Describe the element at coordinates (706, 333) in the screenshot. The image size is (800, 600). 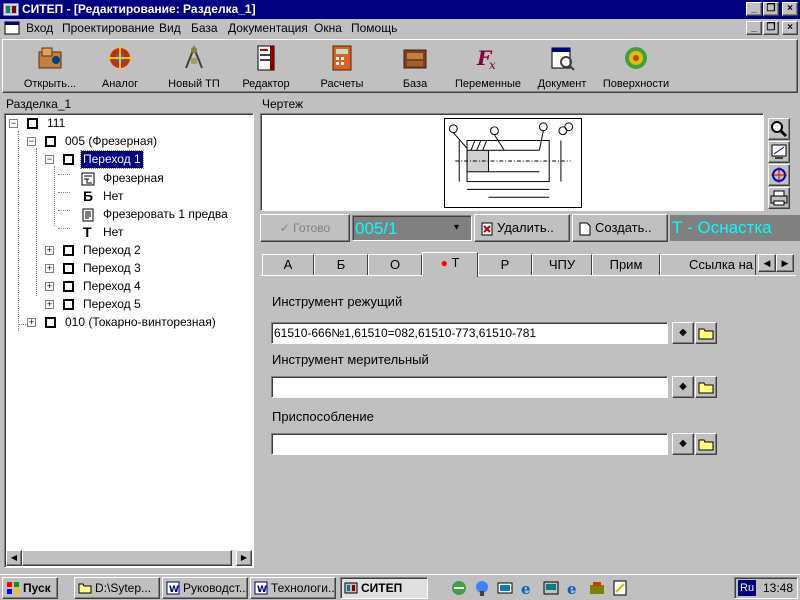
I see `cutting-tool-catalog-button` at that location.